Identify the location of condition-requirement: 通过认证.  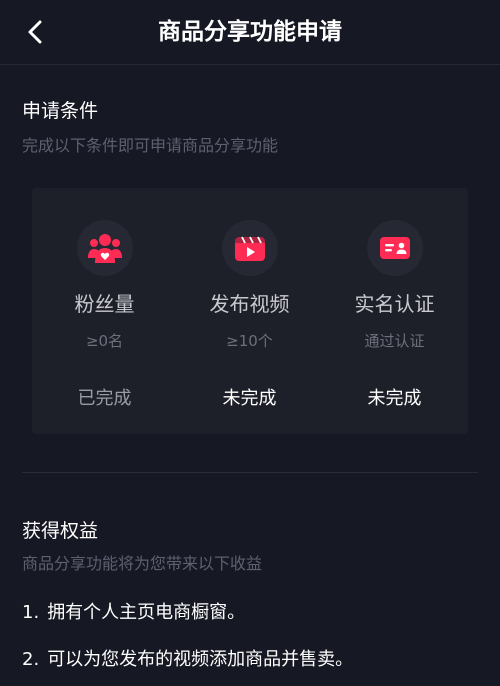
(394, 341).